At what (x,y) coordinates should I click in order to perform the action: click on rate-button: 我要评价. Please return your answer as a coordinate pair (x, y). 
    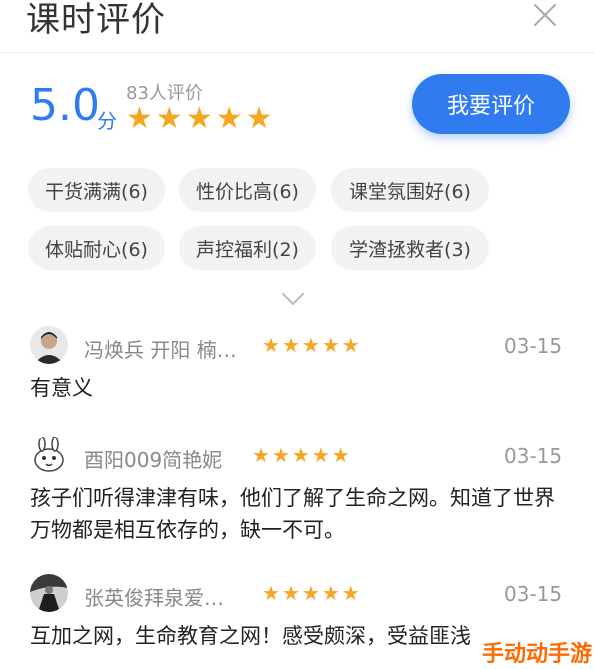
    Looking at the image, I should click on (491, 104).